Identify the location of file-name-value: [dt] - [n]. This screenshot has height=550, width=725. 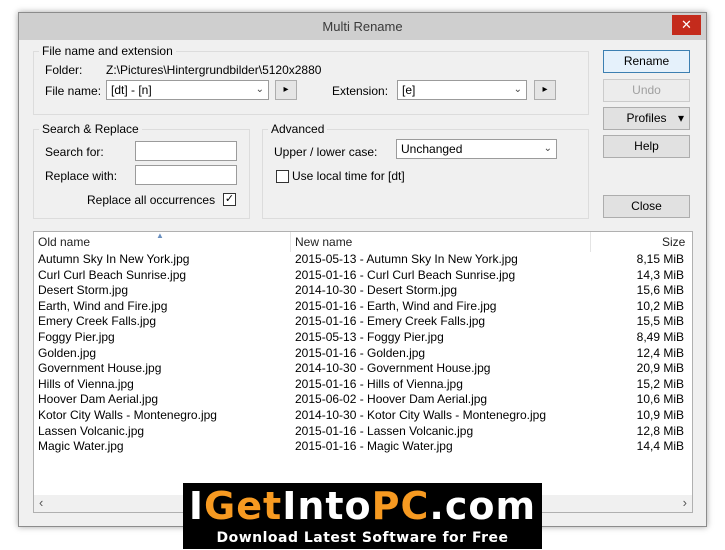
(131, 90).